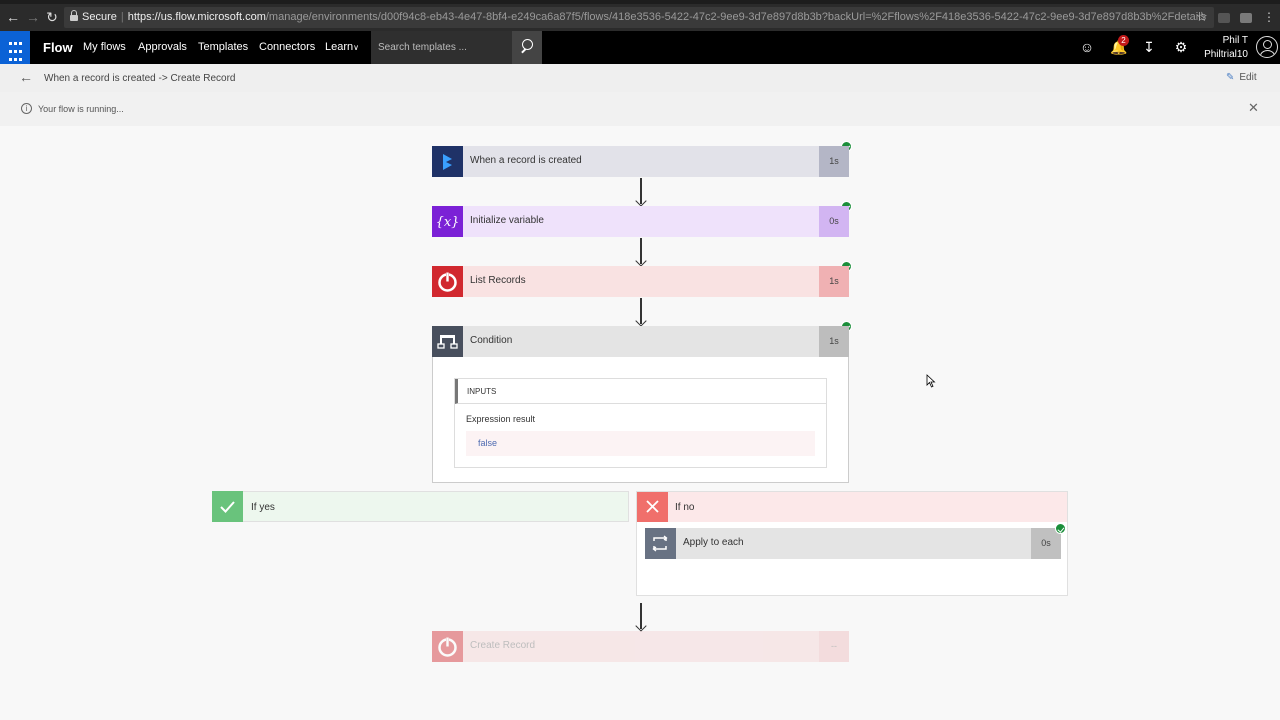 The image size is (1280, 720). I want to click on nav-learn: Learn∨, so click(342, 47).